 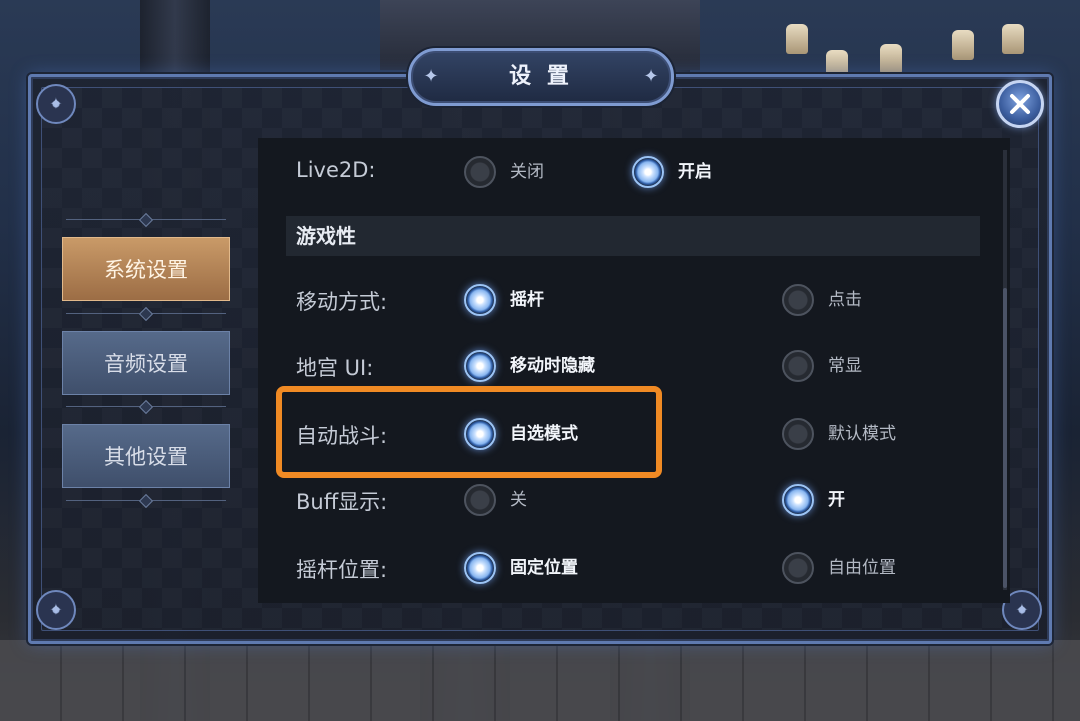 I want to click on page-title: 设 置, so click(x=541, y=76).